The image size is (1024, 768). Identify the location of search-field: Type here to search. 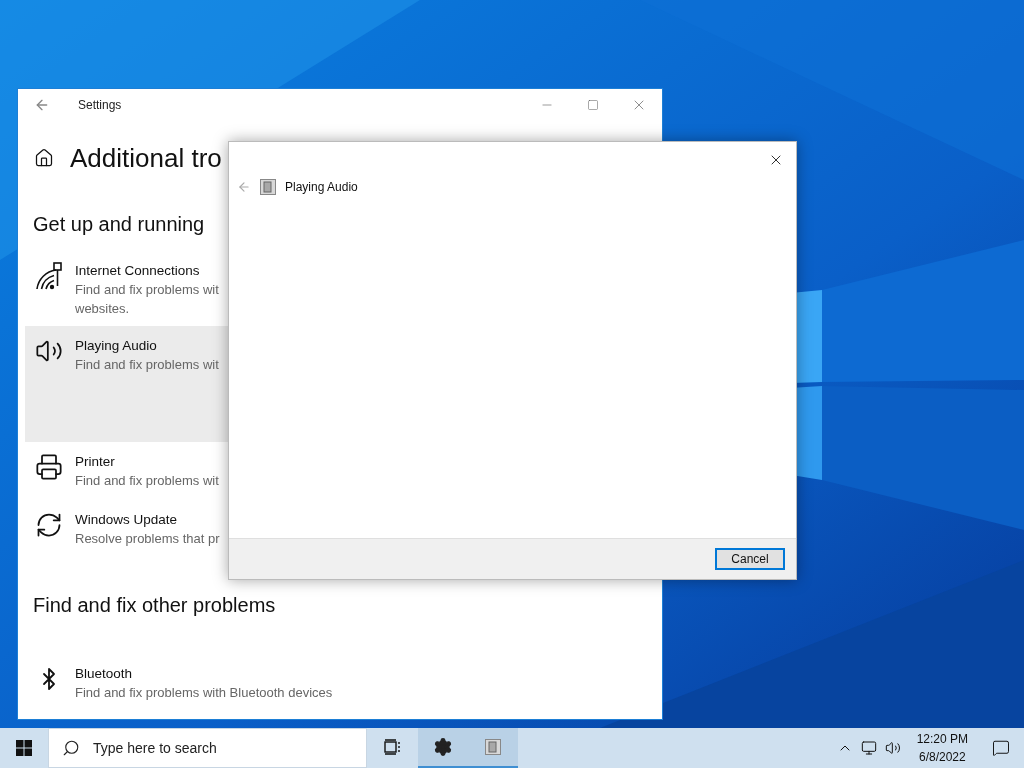
(207, 748).